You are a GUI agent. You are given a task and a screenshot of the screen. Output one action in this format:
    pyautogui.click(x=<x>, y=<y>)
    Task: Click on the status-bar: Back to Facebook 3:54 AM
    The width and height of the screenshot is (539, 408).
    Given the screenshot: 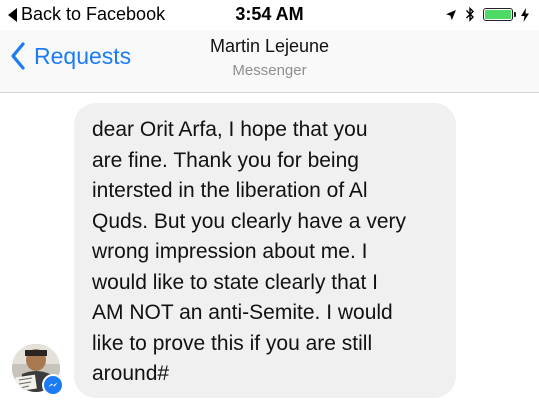 What is the action you would take?
    pyautogui.click(x=269, y=15)
    